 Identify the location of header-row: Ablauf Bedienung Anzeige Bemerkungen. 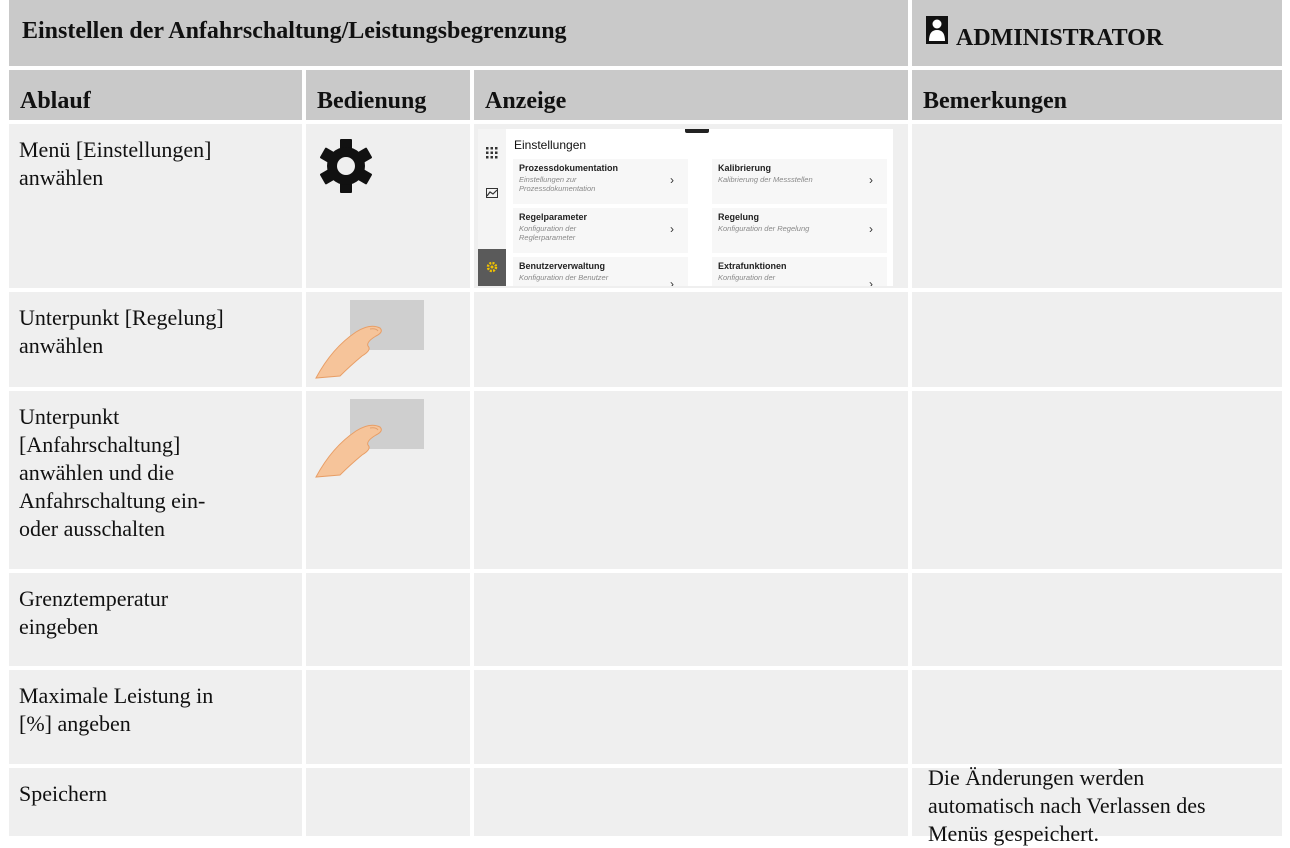
(645, 95).